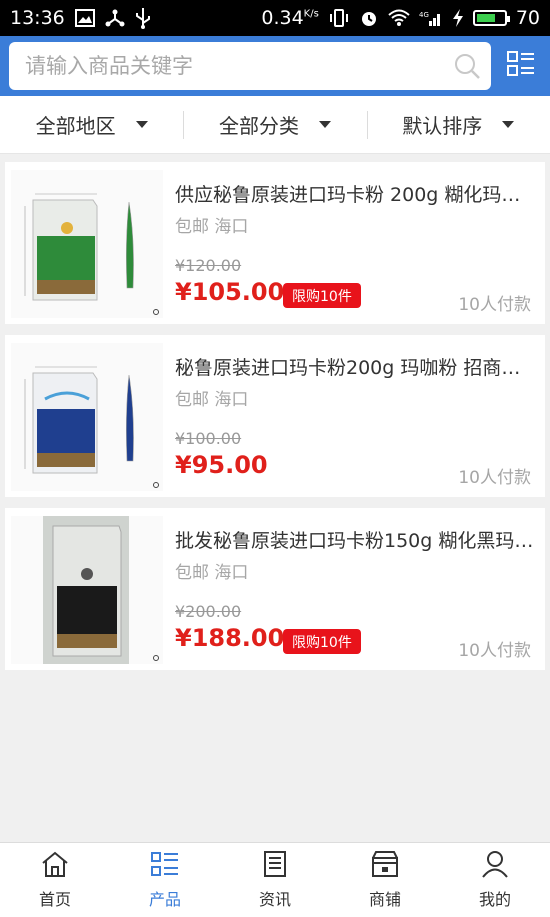 Image resolution: width=550 pixels, height=917 pixels. What do you see at coordinates (399, 18) in the screenshot?
I see `wifi-icon` at bounding box center [399, 18].